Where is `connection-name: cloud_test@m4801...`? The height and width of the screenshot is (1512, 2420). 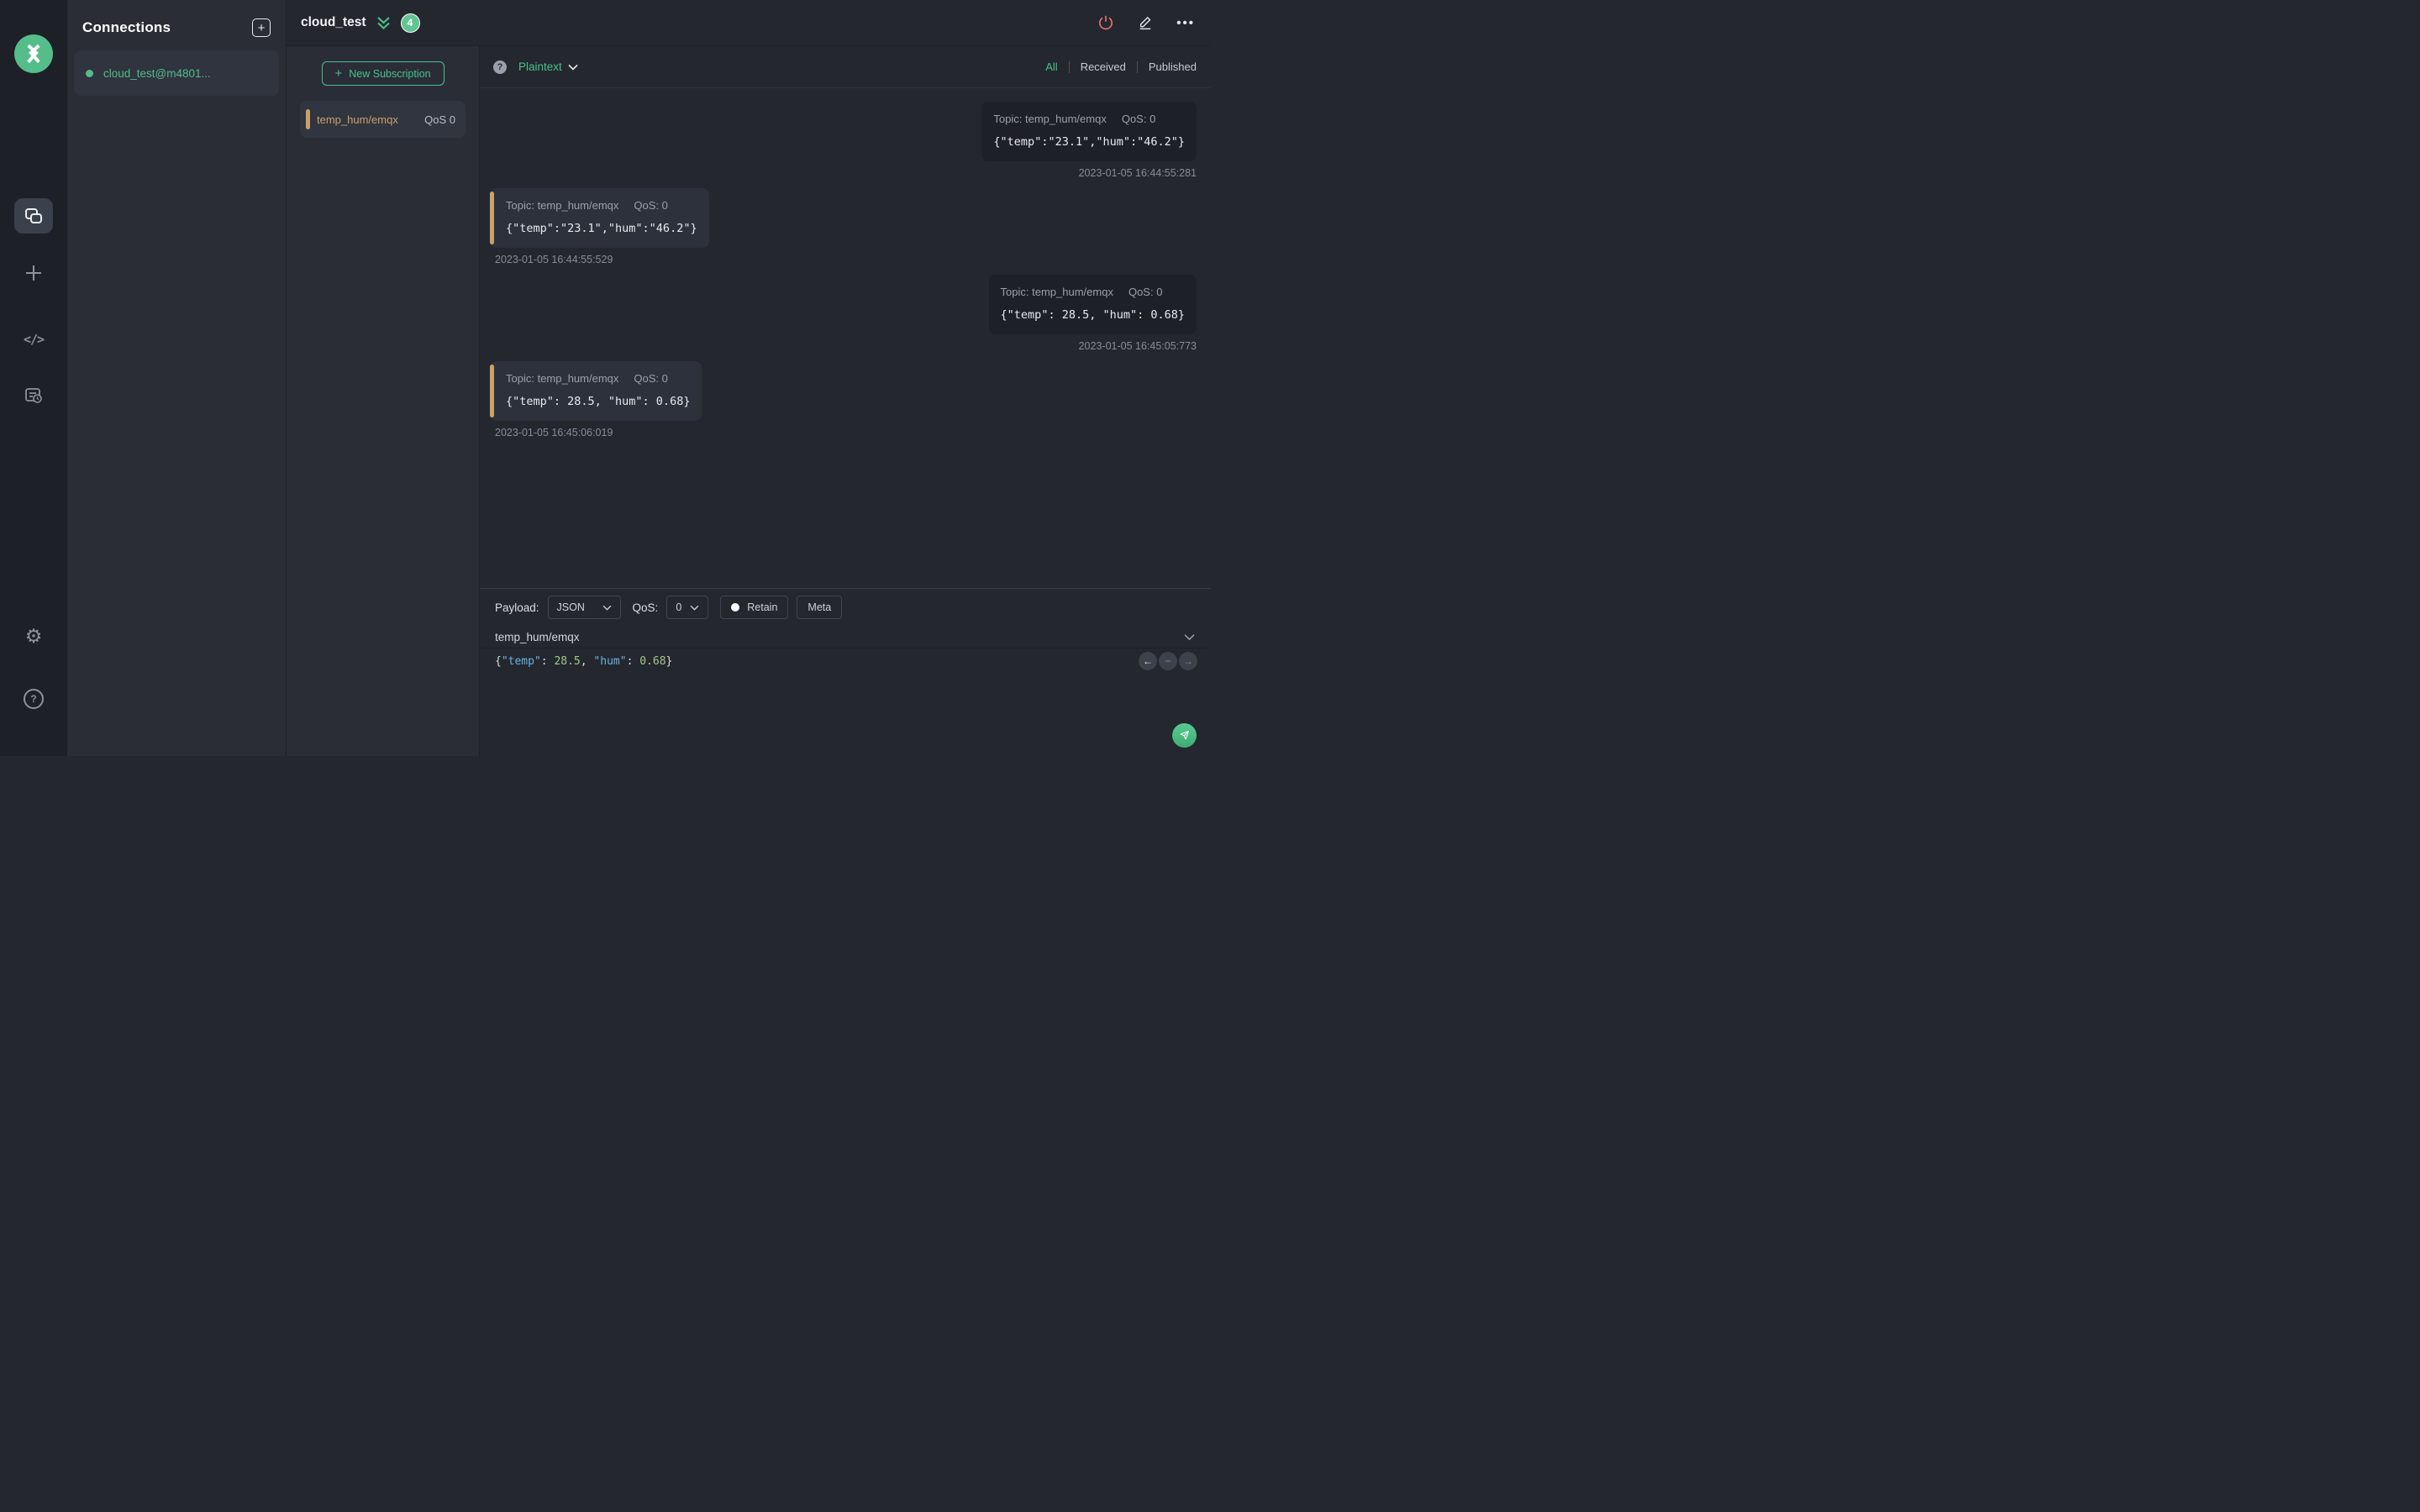 connection-name: cloud_test@m4801... is located at coordinates (157, 73).